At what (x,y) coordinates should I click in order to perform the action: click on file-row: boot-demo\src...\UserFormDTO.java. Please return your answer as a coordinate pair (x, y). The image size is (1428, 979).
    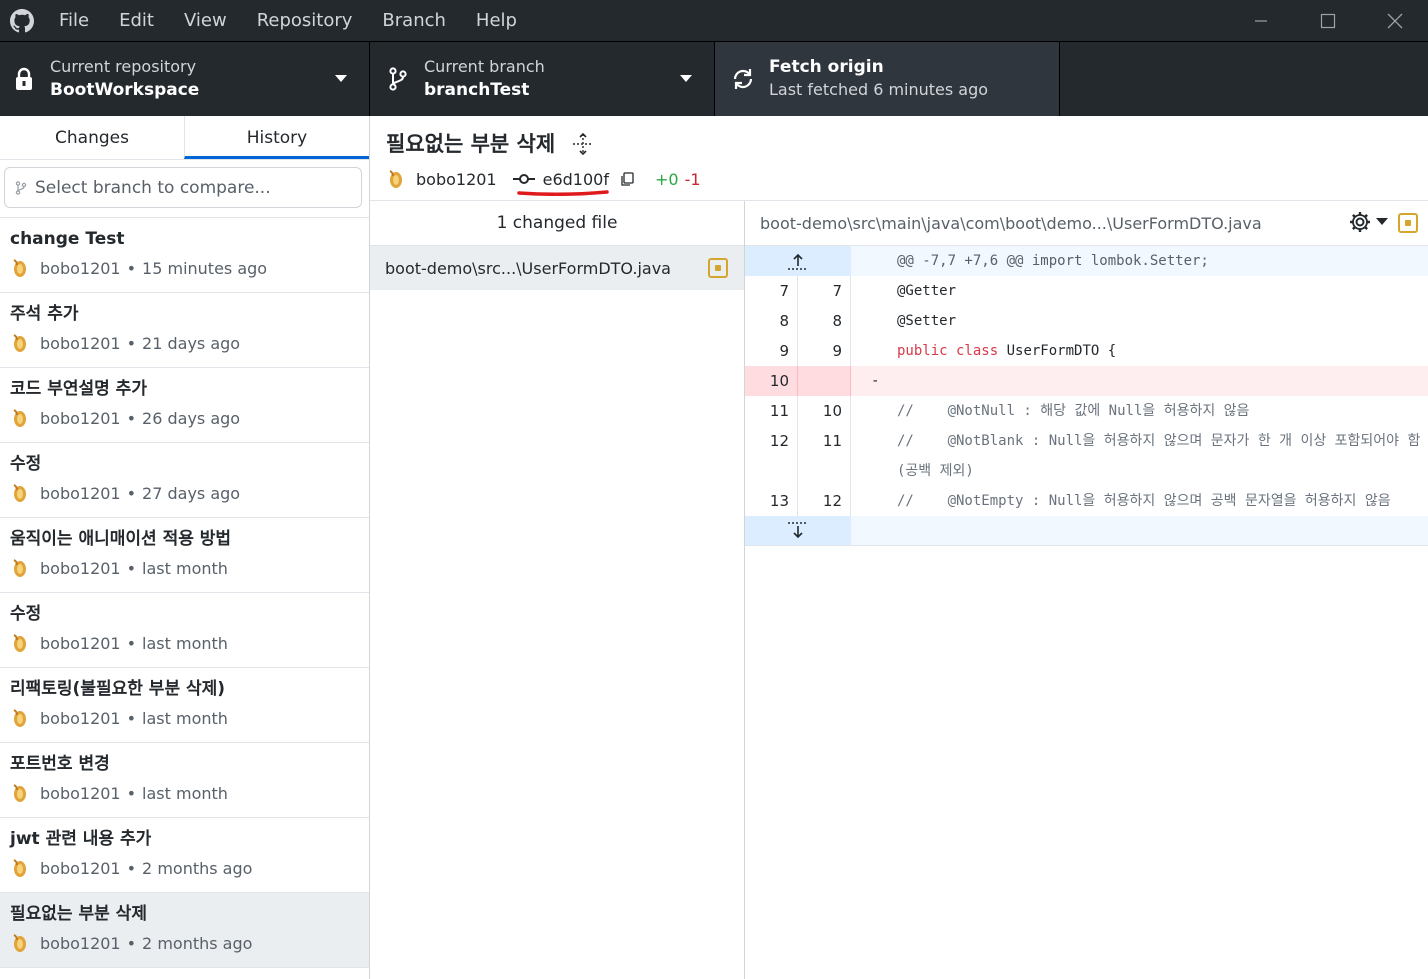
    Looking at the image, I should click on (557, 268).